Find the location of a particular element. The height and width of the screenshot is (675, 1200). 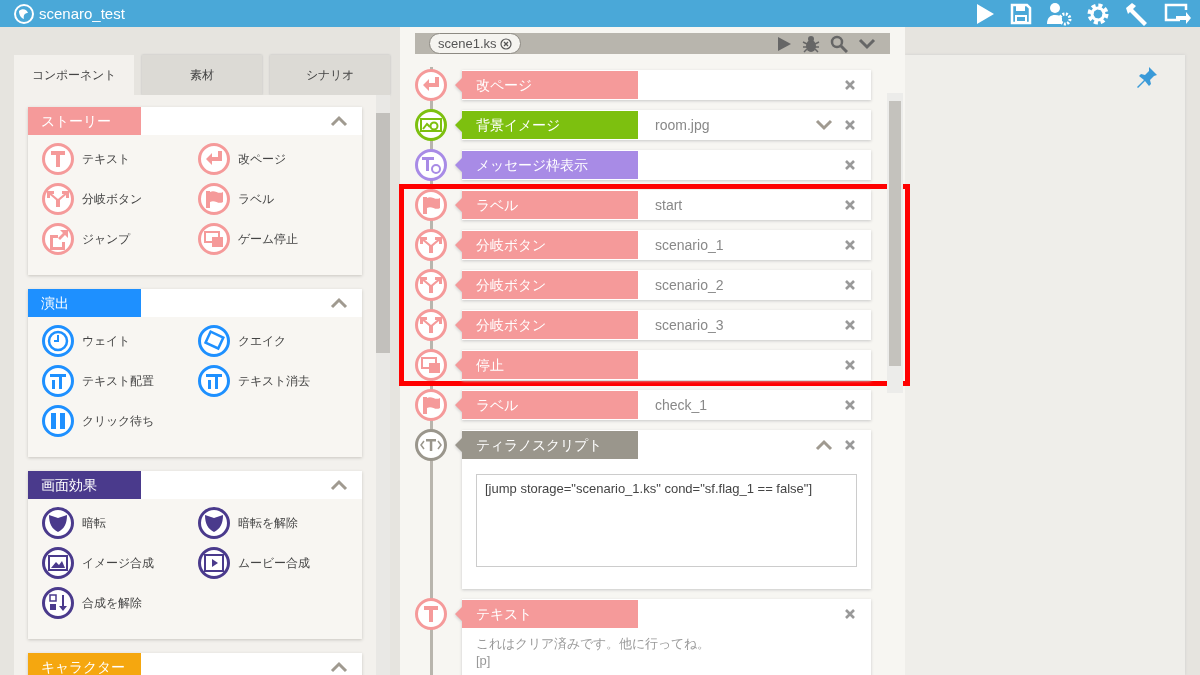

component-label: イメージ合成 is located at coordinates (118, 563).